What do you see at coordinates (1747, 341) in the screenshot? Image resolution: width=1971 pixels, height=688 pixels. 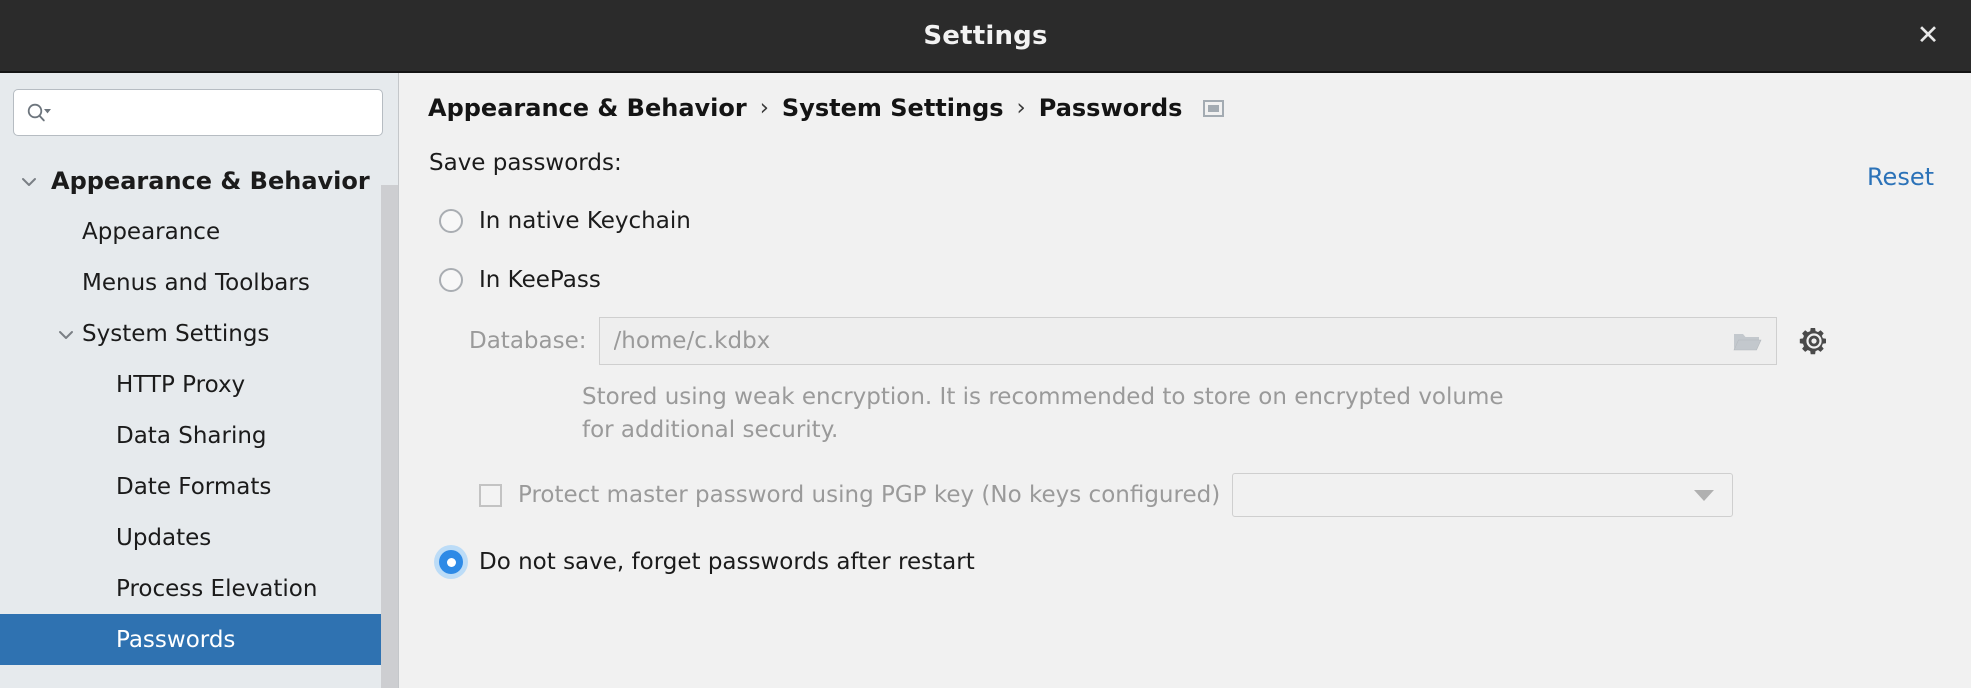 I see `folder-icon` at bounding box center [1747, 341].